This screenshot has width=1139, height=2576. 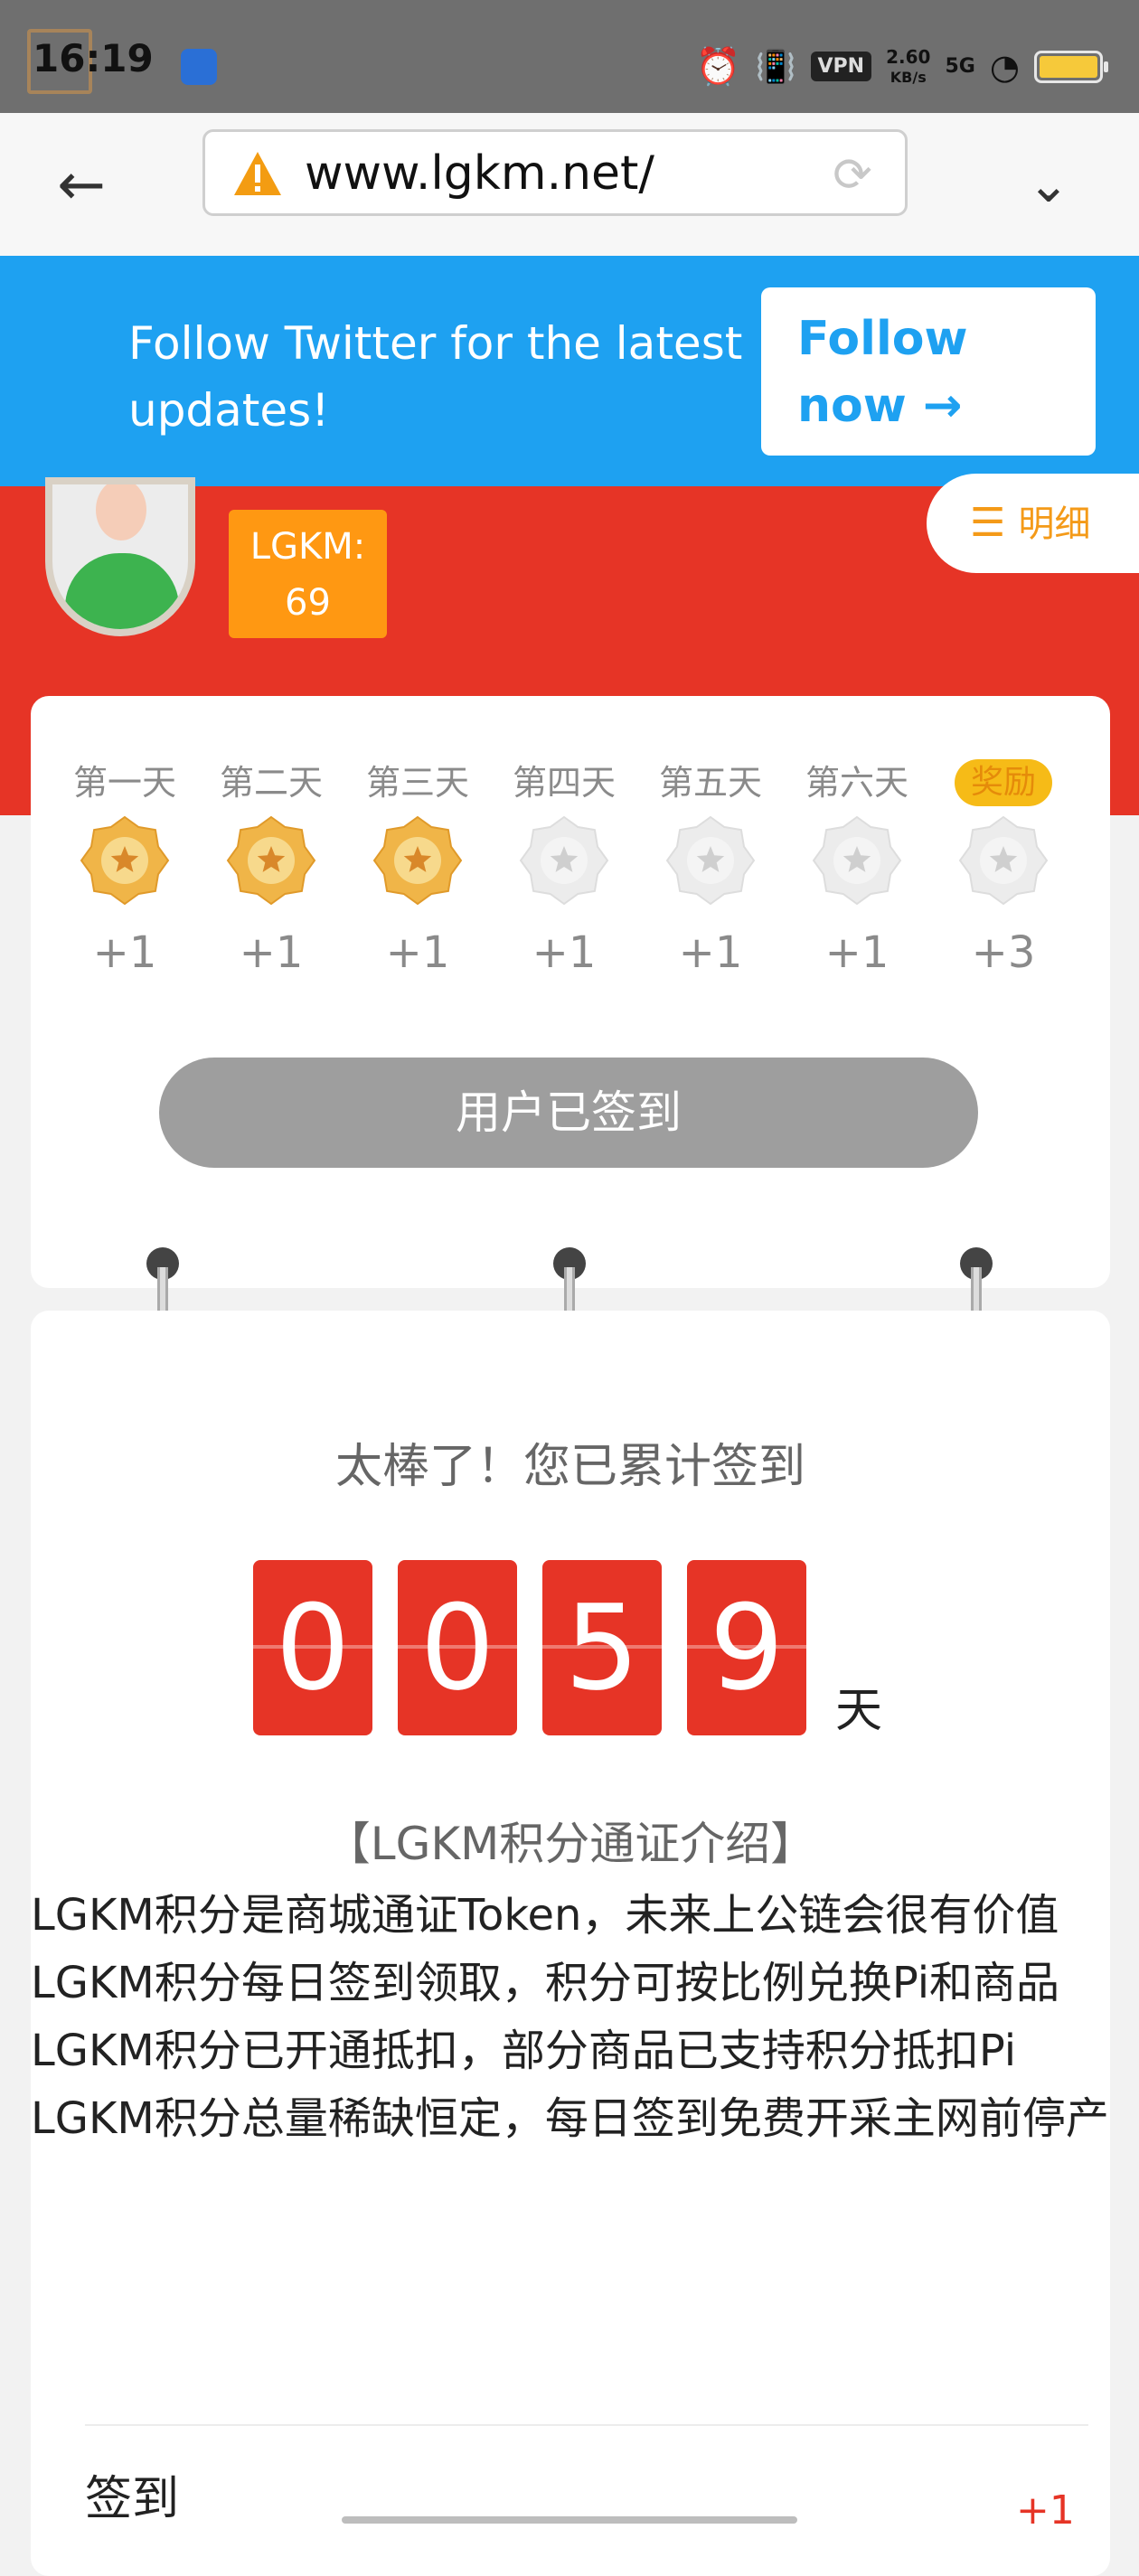 What do you see at coordinates (570, 2119) in the screenshot?
I see `intro-line: LGKM积分总量稀缺恒定，每日签到免费开采主网前停产` at bounding box center [570, 2119].